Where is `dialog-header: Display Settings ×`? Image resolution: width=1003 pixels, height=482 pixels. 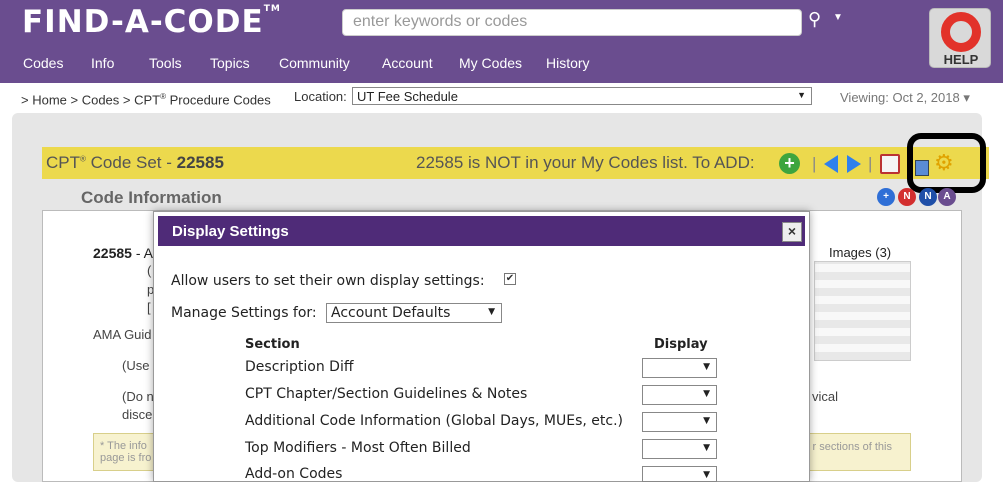 dialog-header: Display Settings × is located at coordinates (481, 231).